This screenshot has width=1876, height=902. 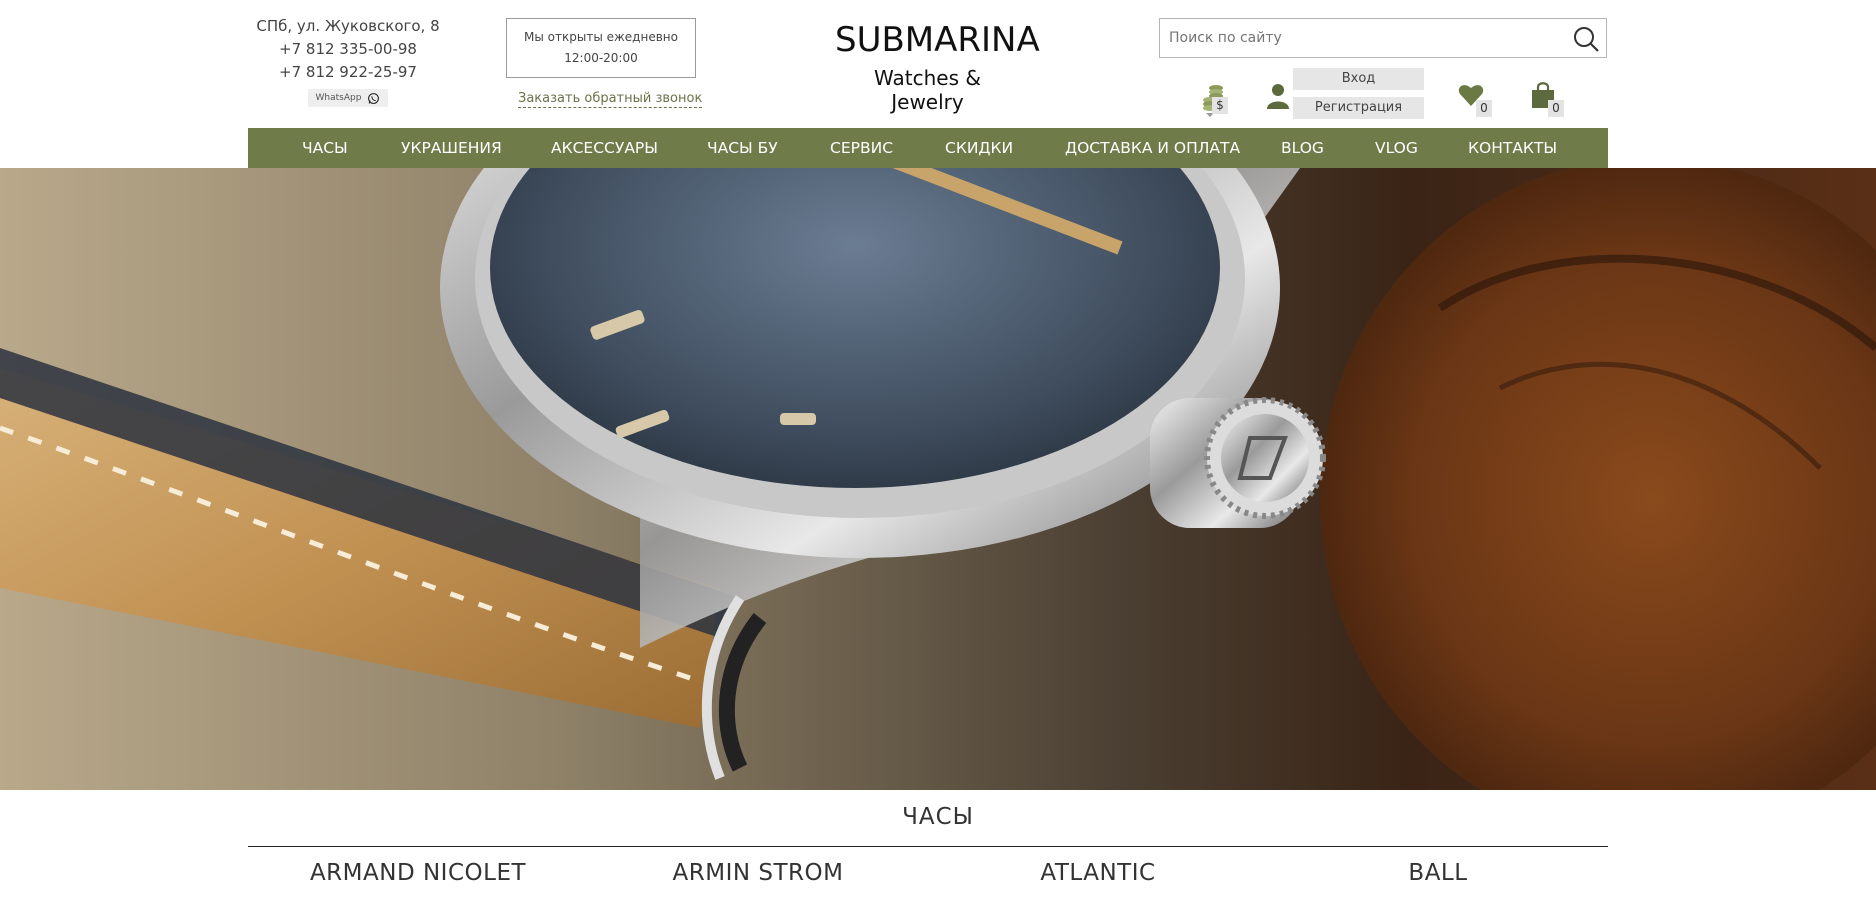 What do you see at coordinates (1556, 108) in the screenshot?
I see `cart-count: 0` at bounding box center [1556, 108].